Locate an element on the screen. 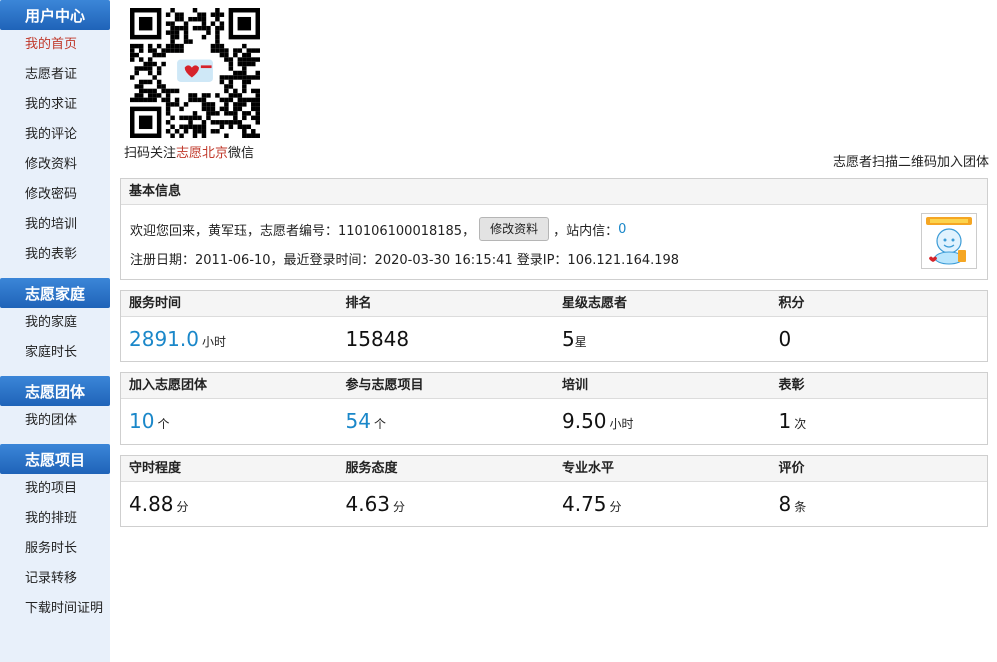 This screenshot has width=997, height=662. welcome-text: 欢迎您回来，黄军珏，志愿者编号：110106100018185， is located at coordinates (303, 231).